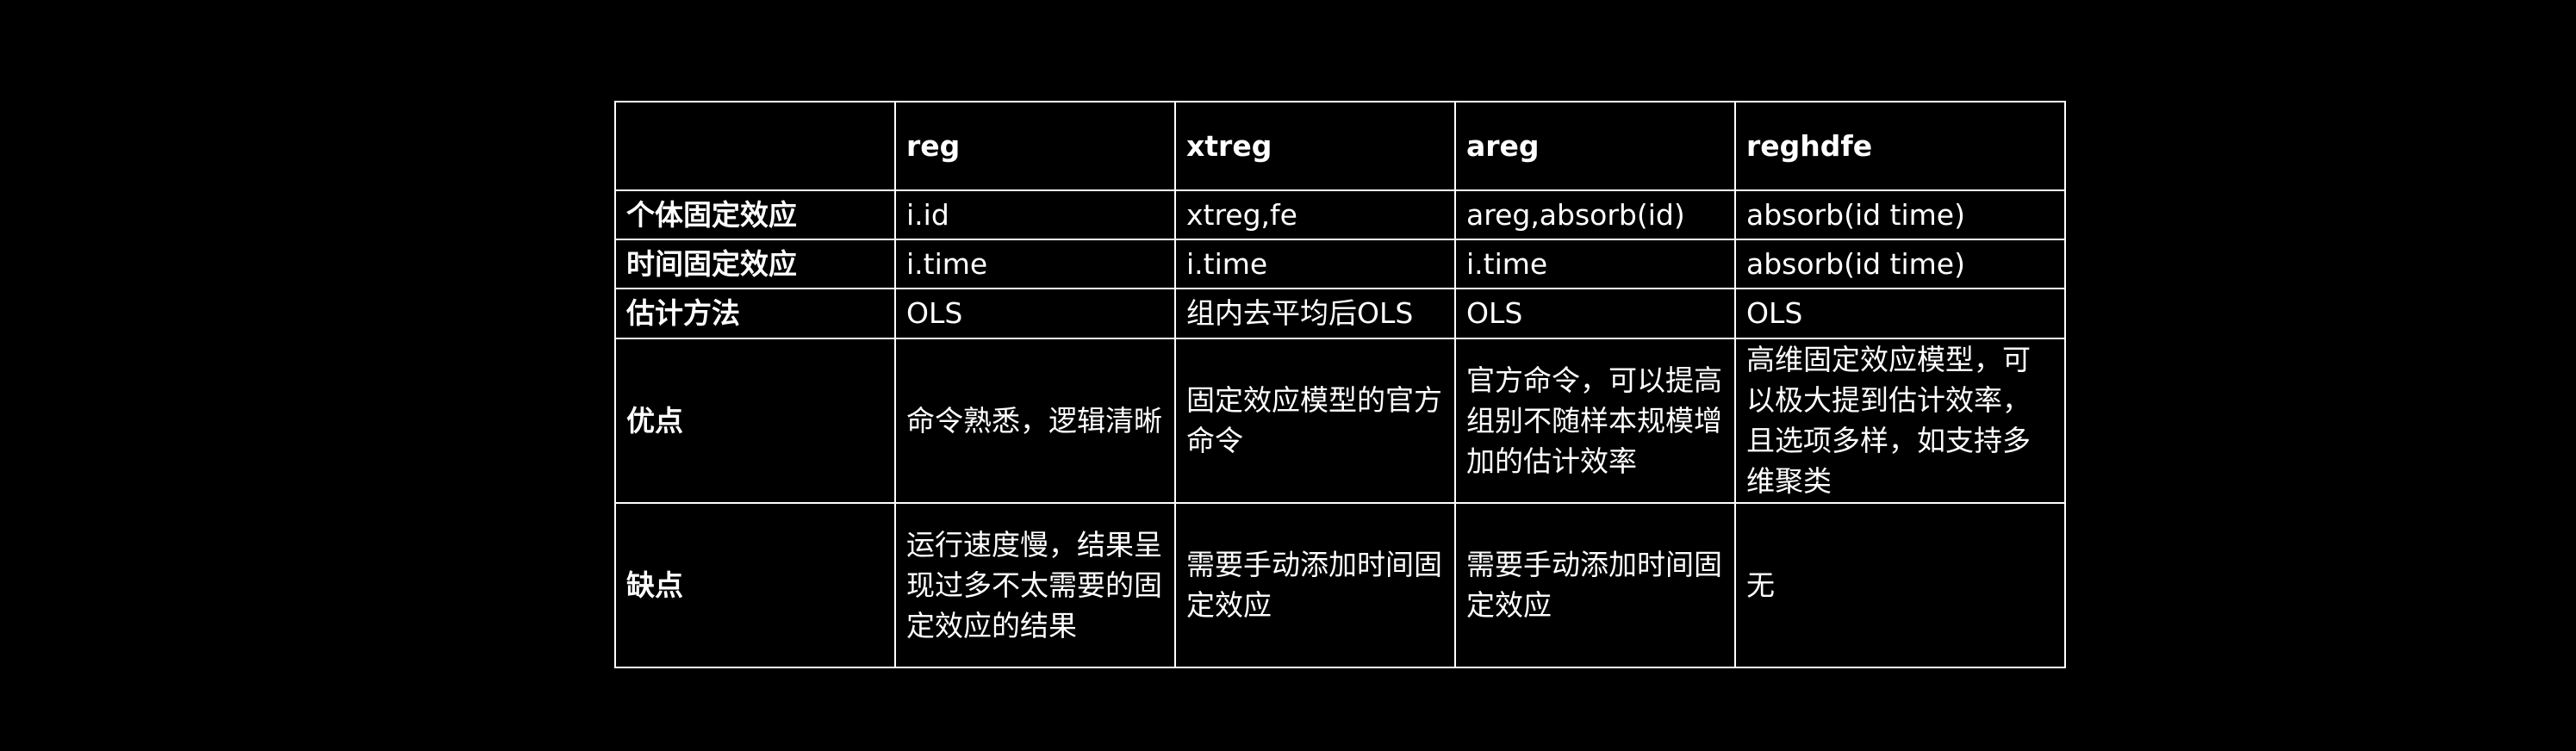 The width and height of the screenshot is (2576, 751). Describe the element at coordinates (1035, 420) in the screenshot. I see `table-cell: 命令熟悉，逻辑清晰` at that location.